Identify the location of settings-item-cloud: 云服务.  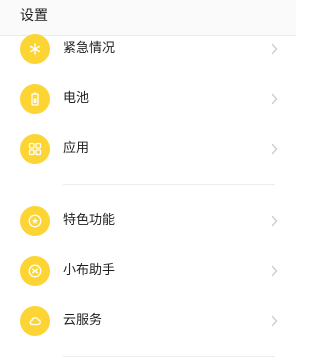
(148, 321).